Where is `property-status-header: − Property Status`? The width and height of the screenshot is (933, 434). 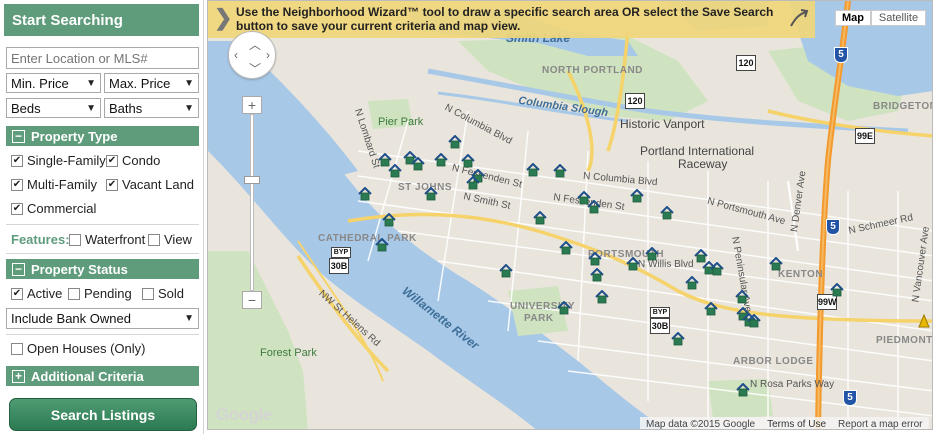 property-status-header: − Property Status is located at coordinates (102, 269).